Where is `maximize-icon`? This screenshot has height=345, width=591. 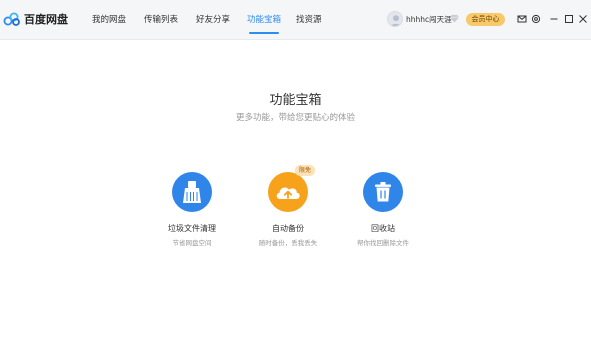 maximize-icon is located at coordinates (569, 19).